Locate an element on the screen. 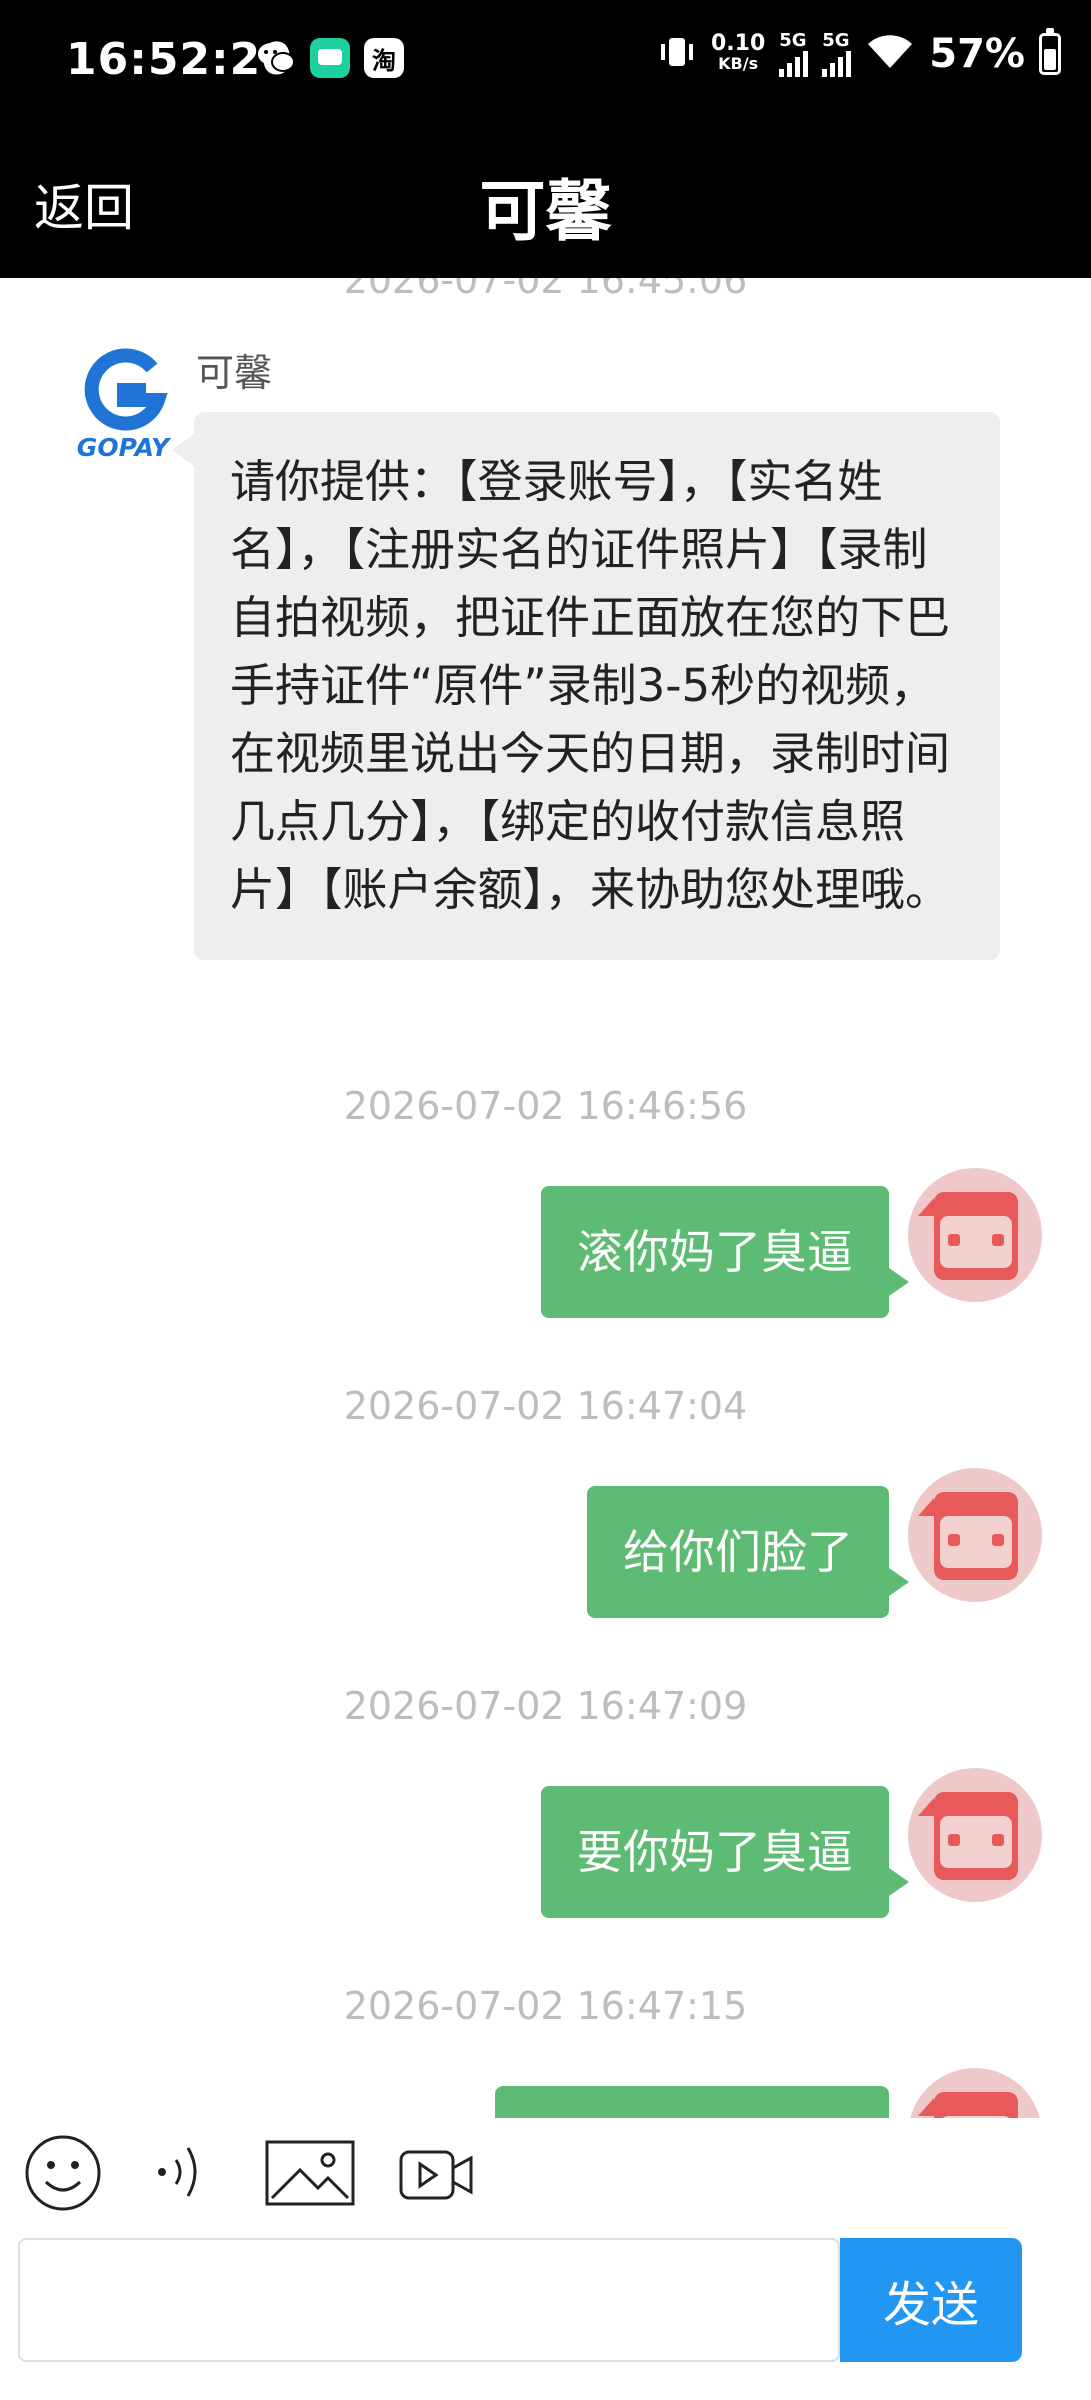  outgoing-message is located at coordinates (692, 2102).